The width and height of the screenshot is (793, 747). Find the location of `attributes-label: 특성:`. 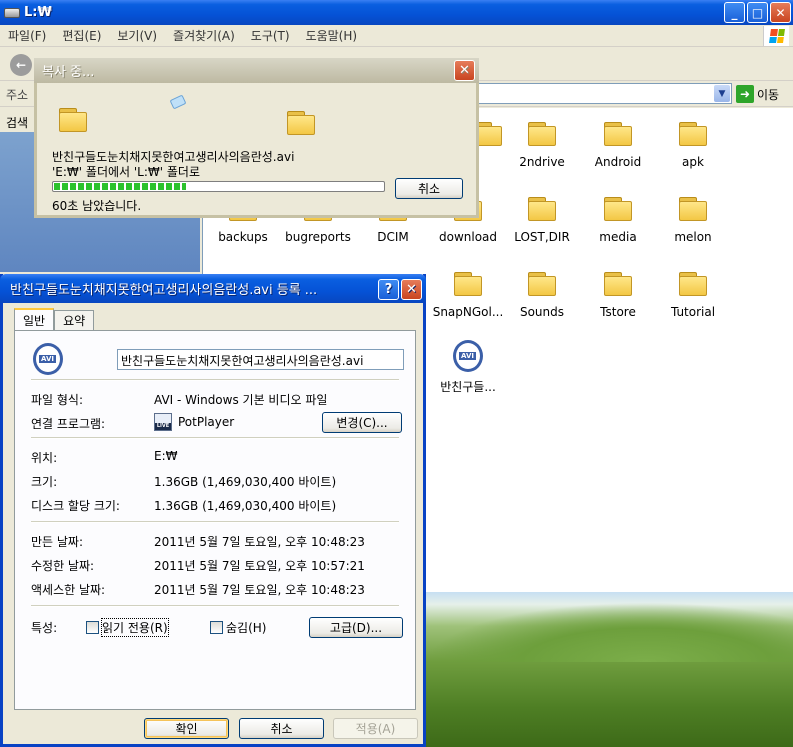

attributes-label: 특성: is located at coordinates (44, 628).